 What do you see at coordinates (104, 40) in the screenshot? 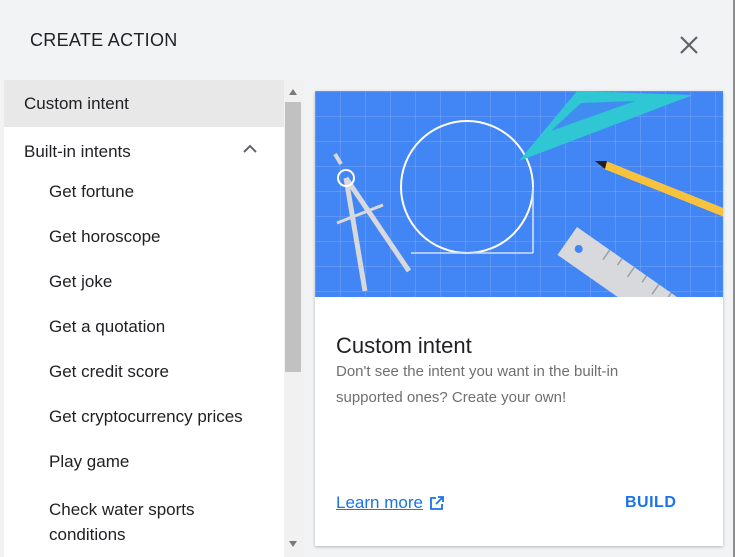
I see `dialog-title: CREATE ACTION` at bounding box center [104, 40].